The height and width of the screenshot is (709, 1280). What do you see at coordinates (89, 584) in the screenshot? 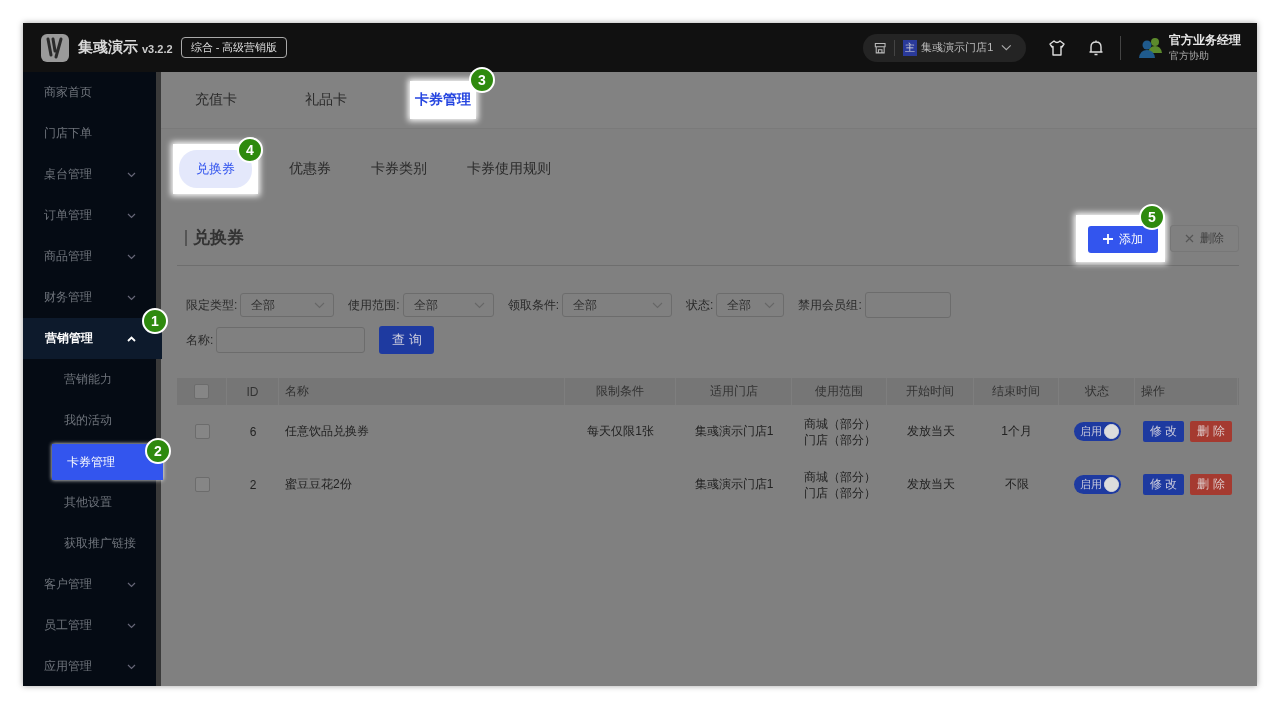
I see `sidebar-item: 客户管理` at bounding box center [89, 584].